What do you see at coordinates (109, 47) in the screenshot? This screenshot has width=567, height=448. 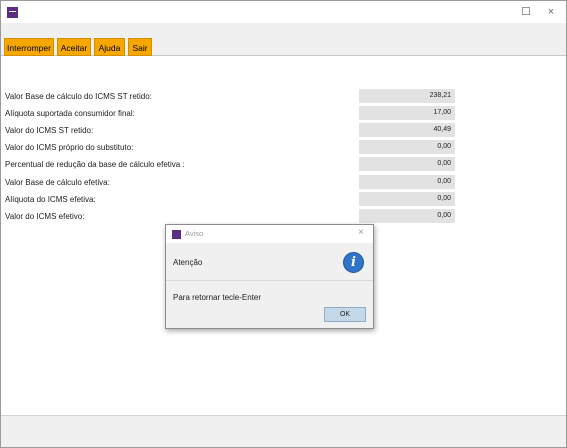 I see `ajuda-button: Ajuda` at bounding box center [109, 47].